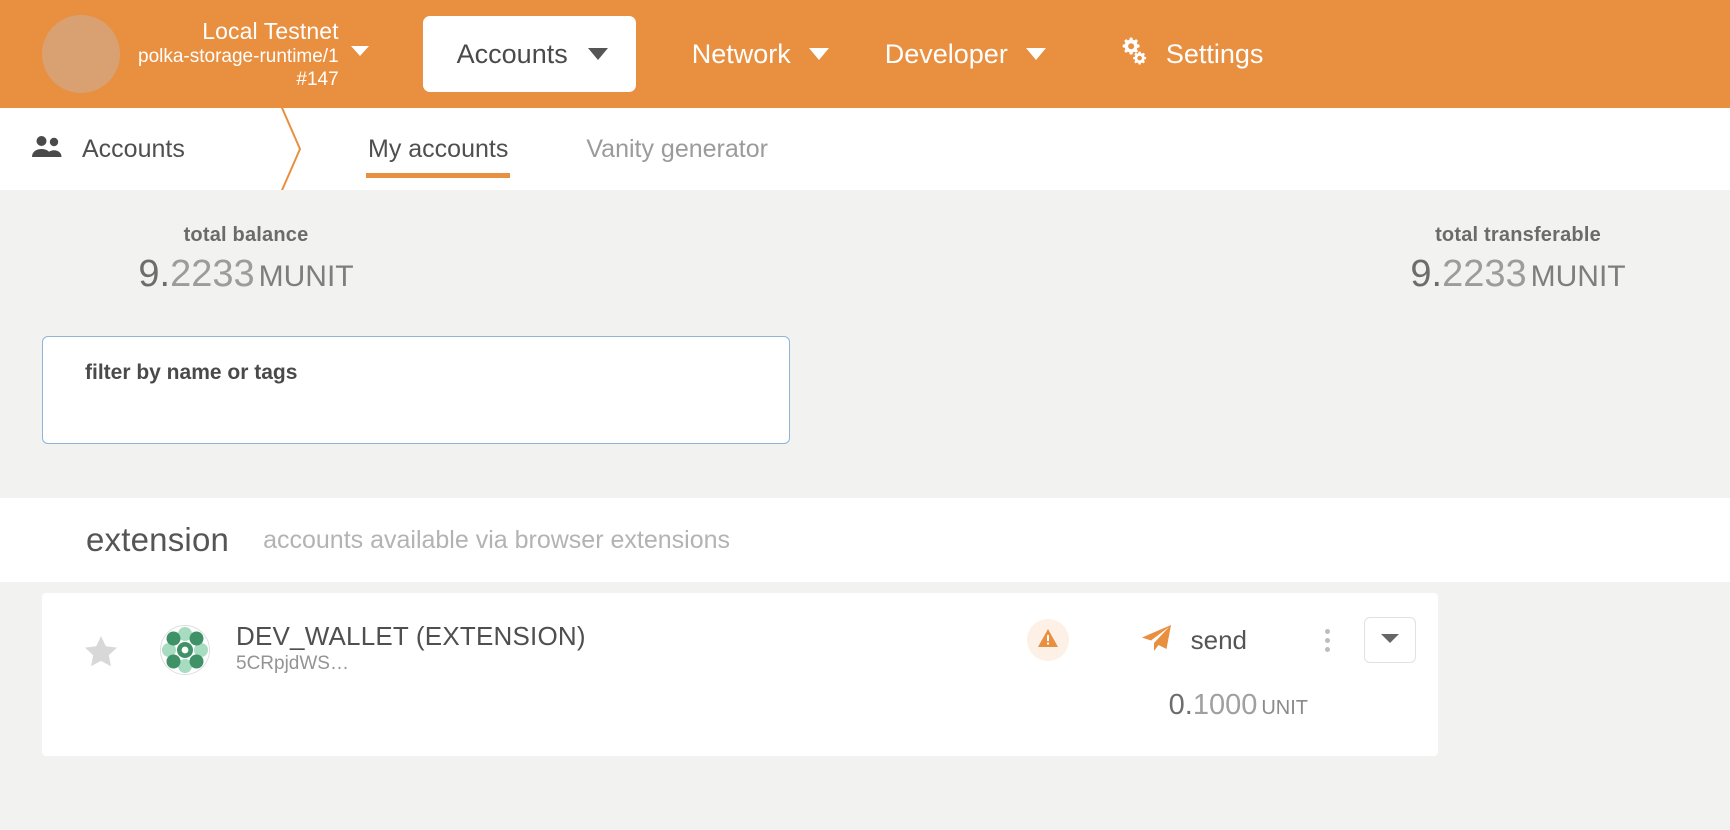 The width and height of the screenshot is (1730, 830). Describe the element at coordinates (1284, 708) in the screenshot. I see `account-balance-unit: UNIT` at that location.